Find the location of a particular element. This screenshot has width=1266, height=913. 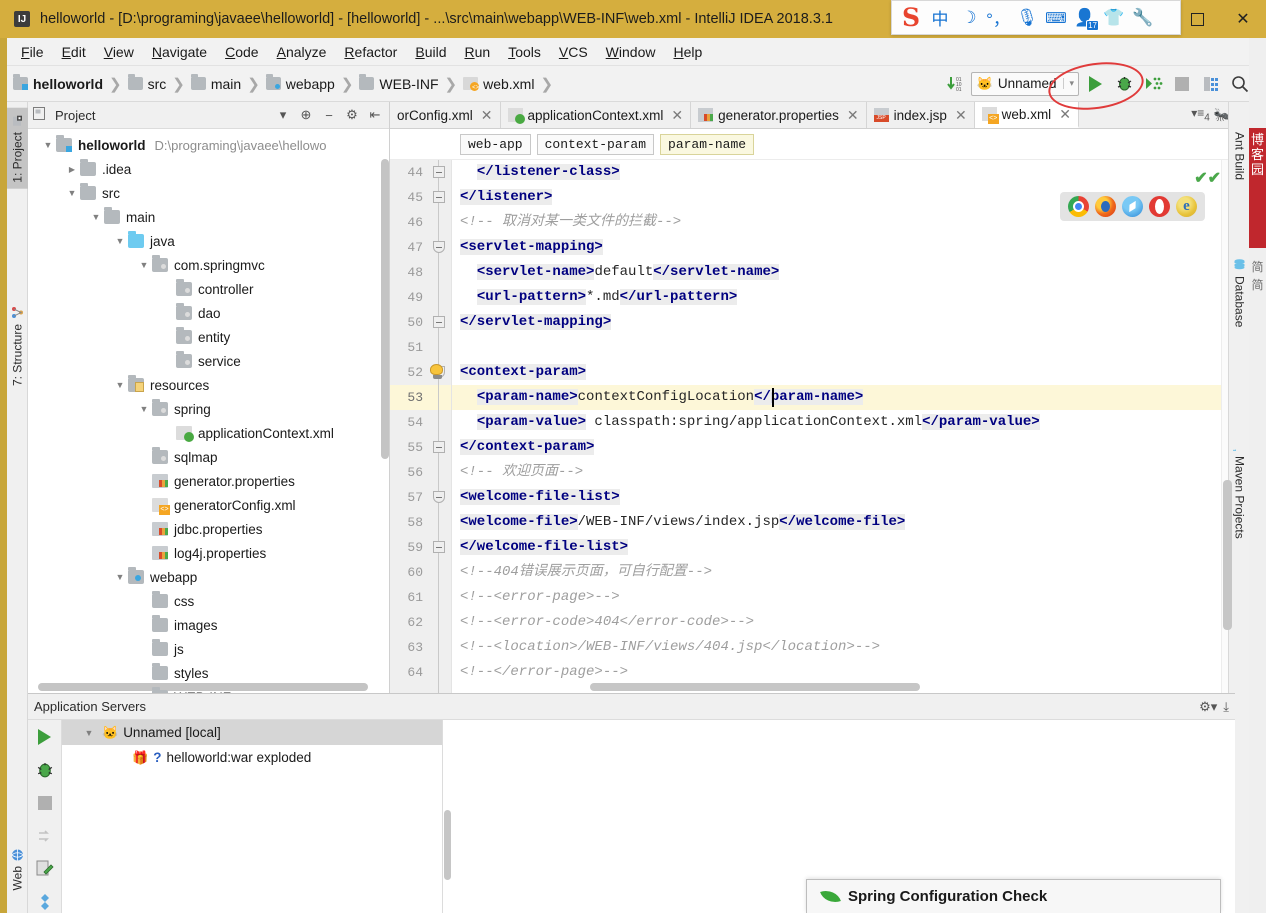

xml-breadcrumb-web-app: web-app is located at coordinates (495, 144).